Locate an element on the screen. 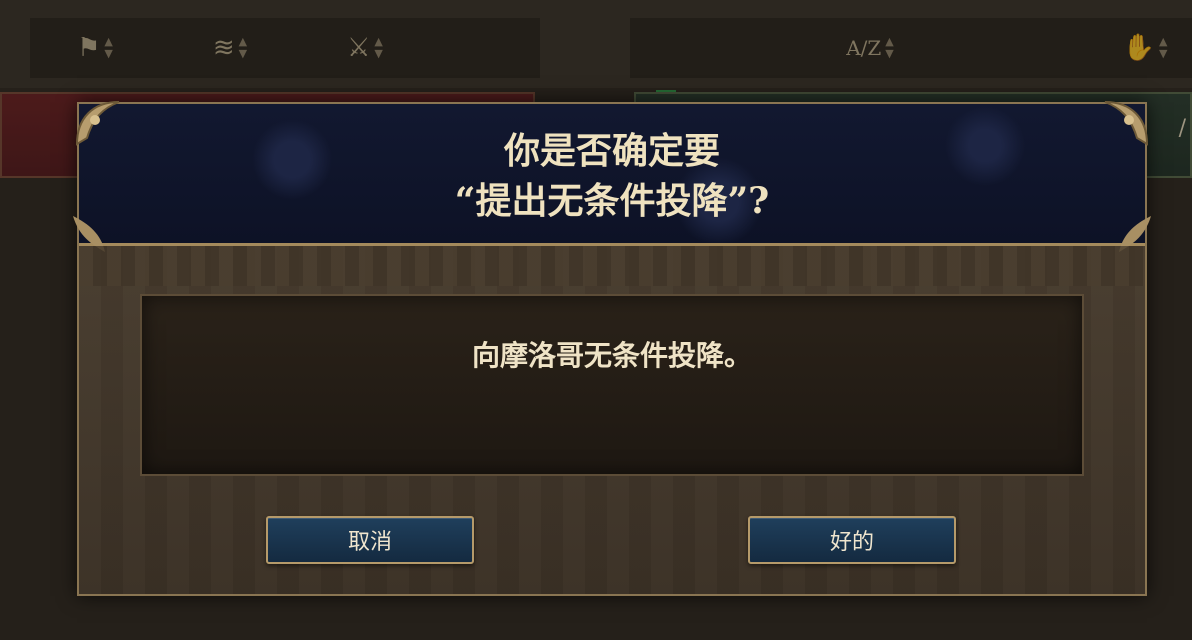 This screenshot has width=1192, height=640. dialog-title-line2: “提出无条件投降”? is located at coordinates (612, 201).